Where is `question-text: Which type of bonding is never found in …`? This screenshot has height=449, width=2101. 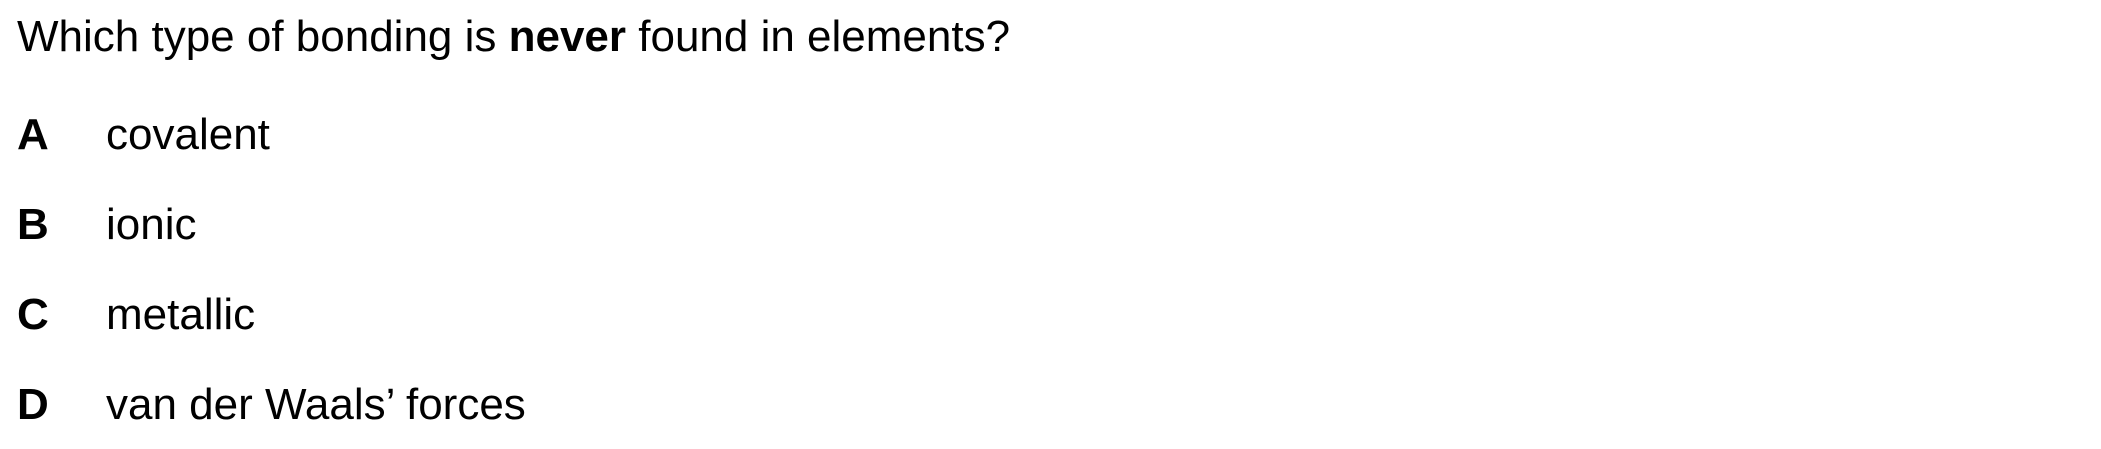 question-text: Which type of bonding is never found in … is located at coordinates (513, 37).